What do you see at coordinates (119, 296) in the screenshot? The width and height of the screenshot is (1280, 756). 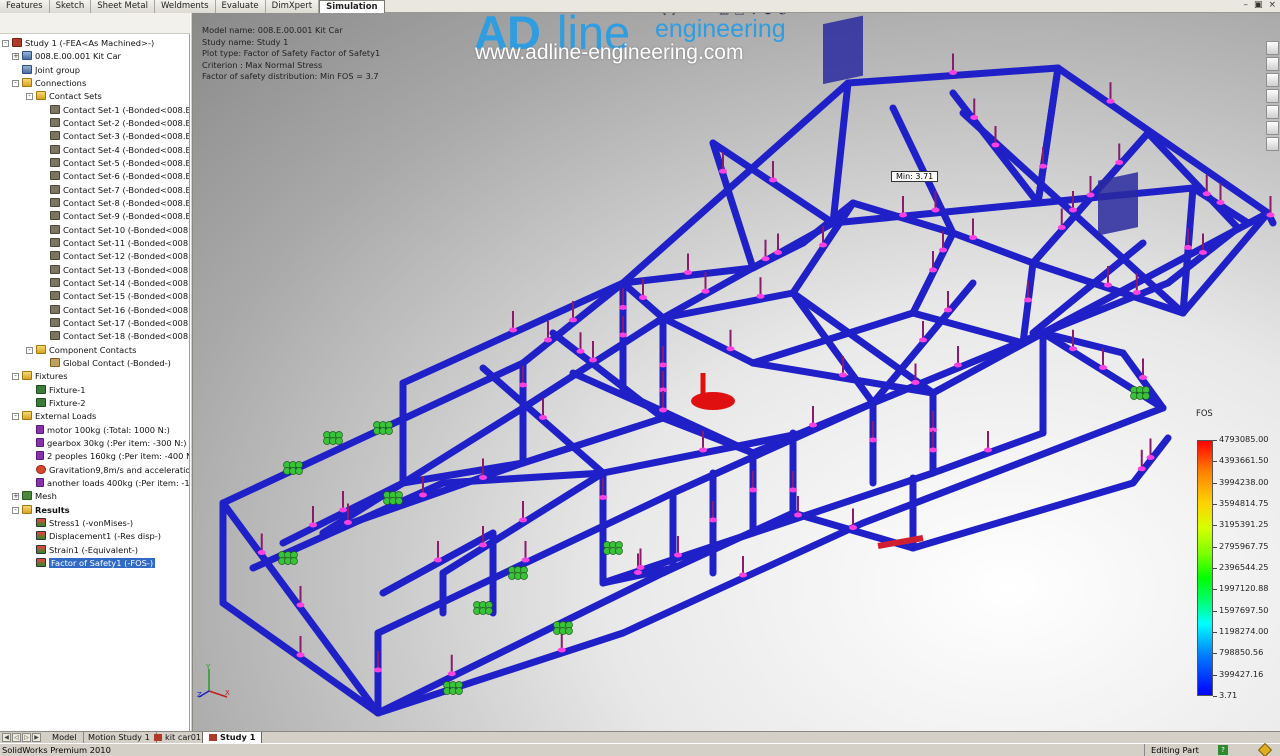 I see `tree-contact-set: Contact Set-15 (-Bonded<008.E.00.0` at bounding box center [119, 296].